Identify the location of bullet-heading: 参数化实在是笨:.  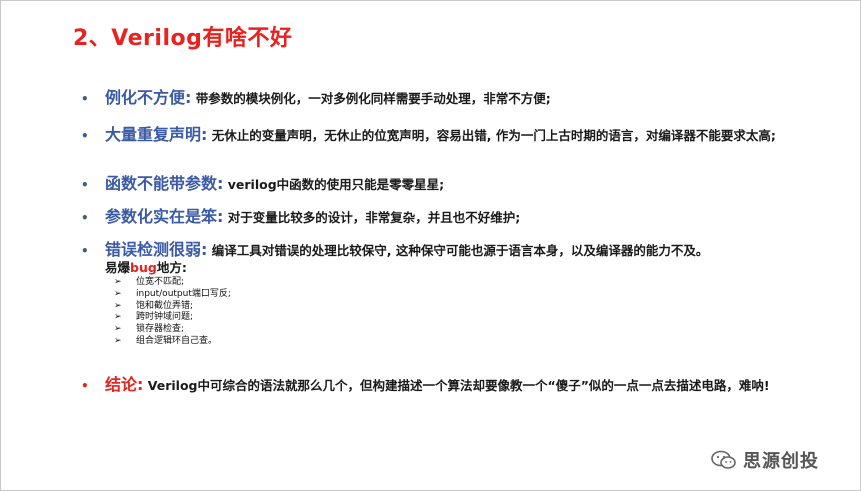
(164, 216).